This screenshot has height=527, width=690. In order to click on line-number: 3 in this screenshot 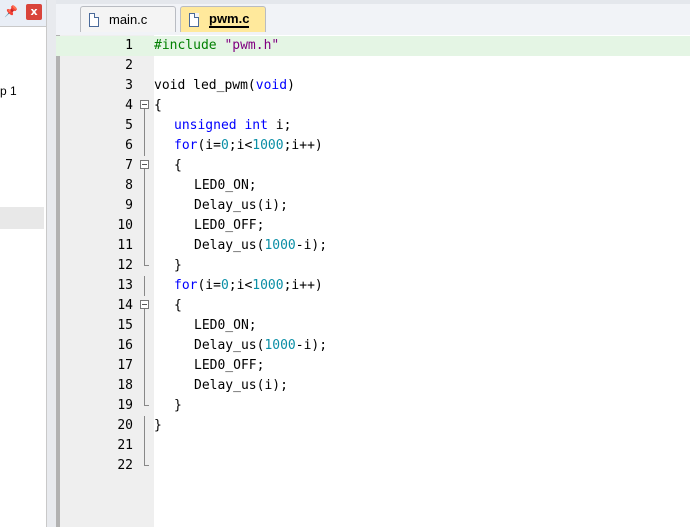, I will do `click(129, 85)`.